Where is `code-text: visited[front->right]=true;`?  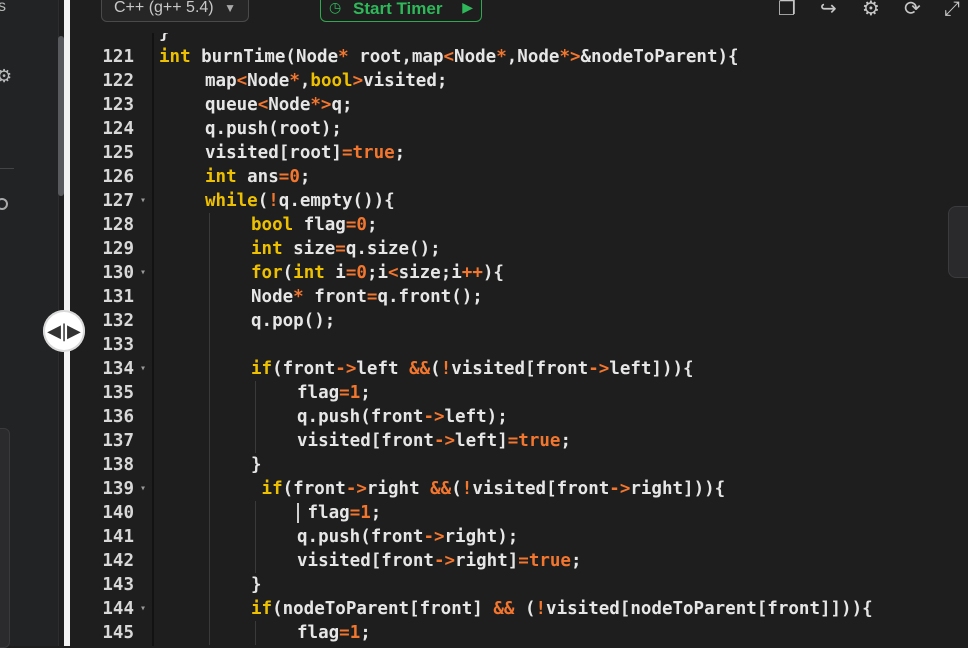 code-text: visited[front->right]=true; is located at coordinates (439, 561).